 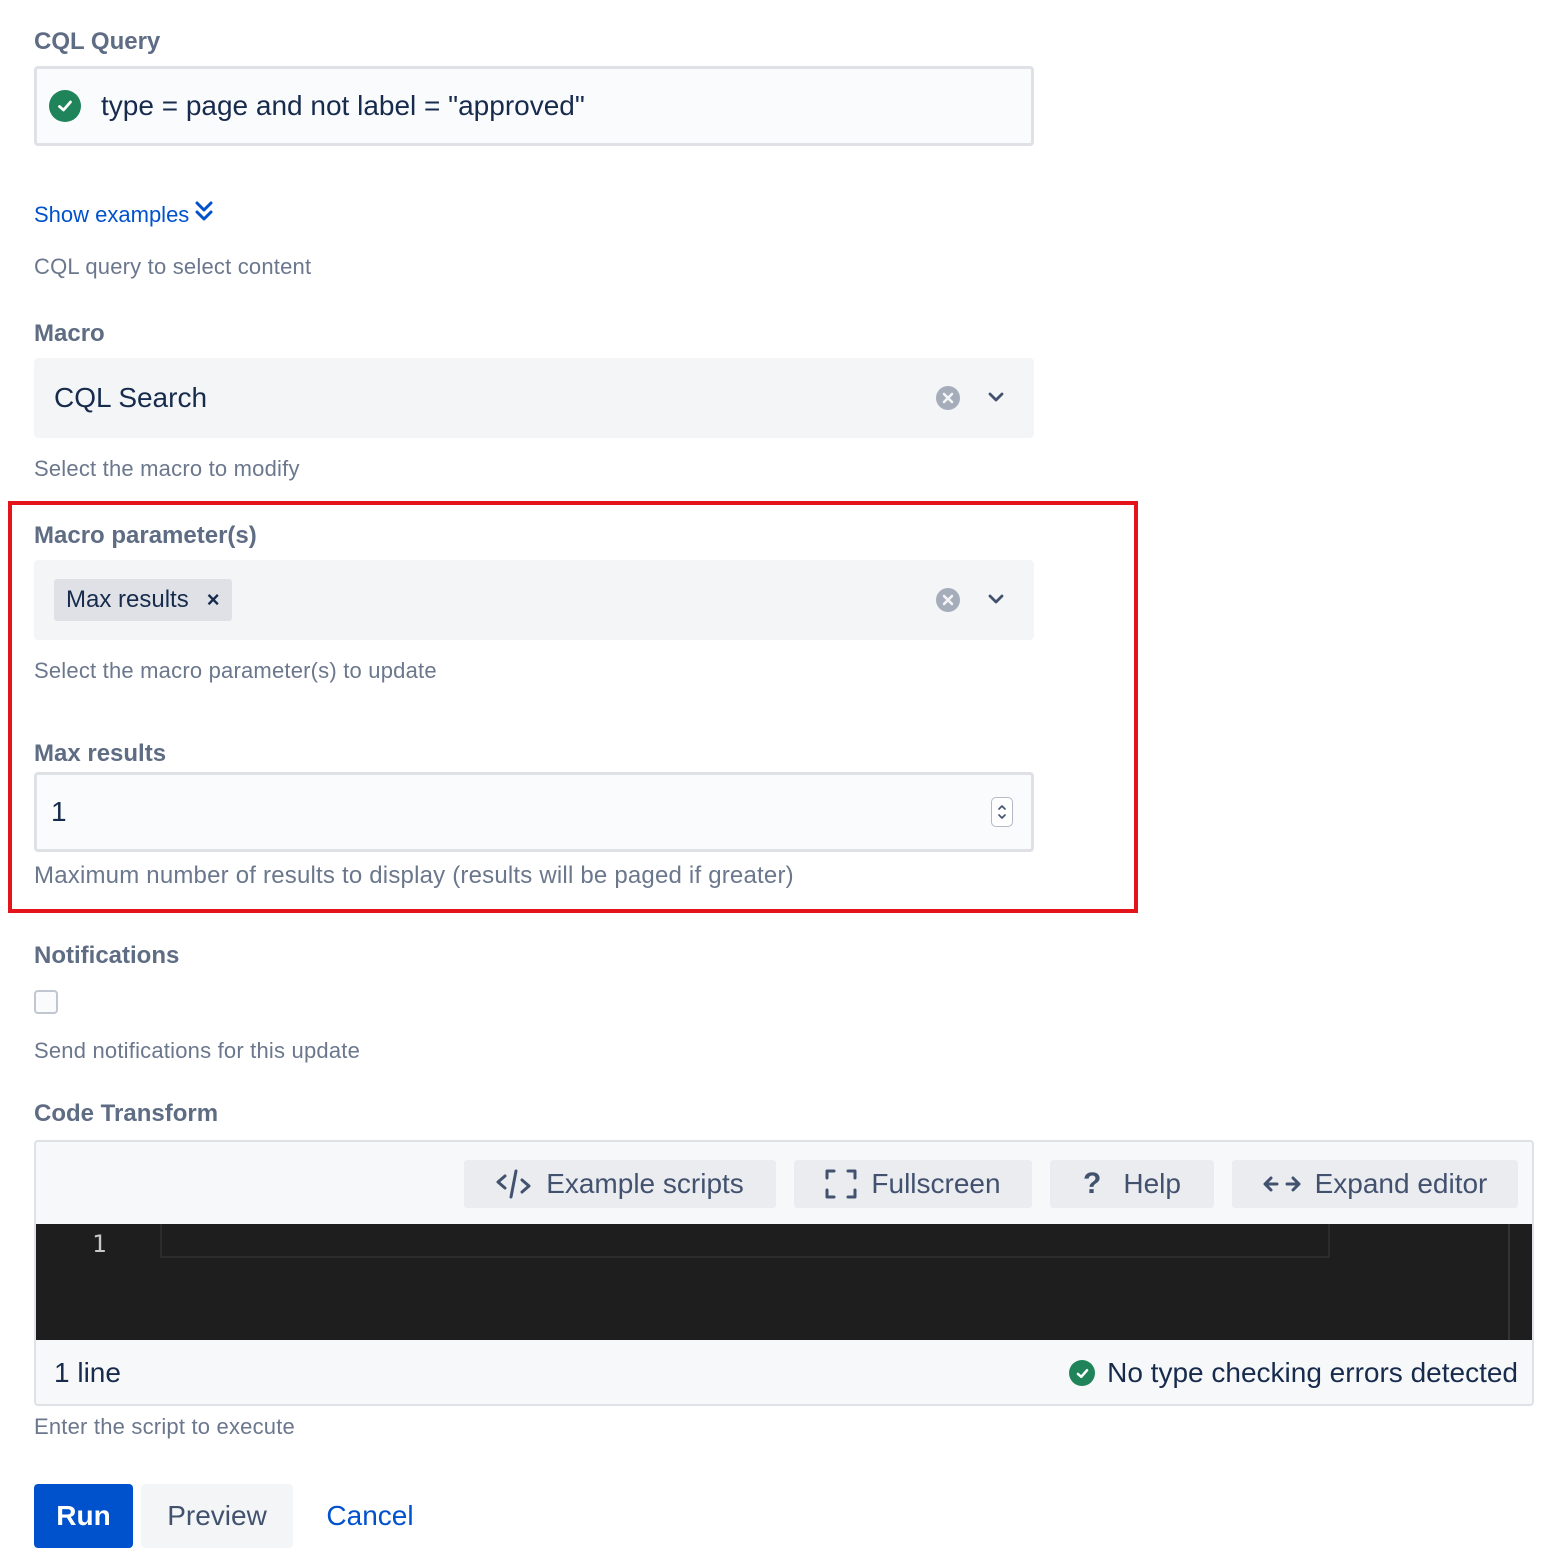 What do you see at coordinates (107, 955) in the screenshot?
I see `notifications-label: Notifications` at bounding box center [107, 955].